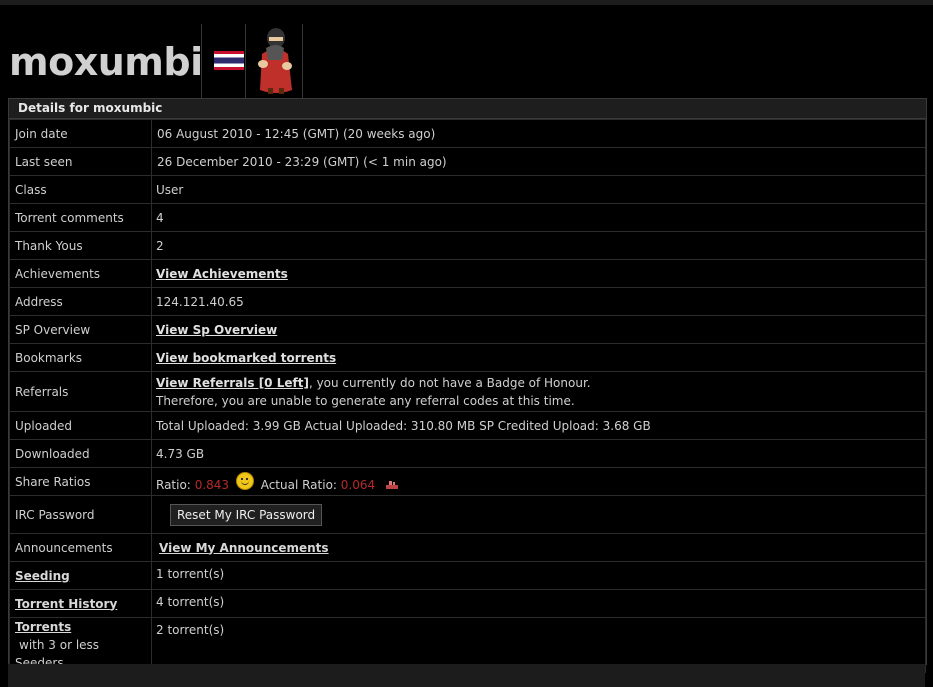 The height and width of the screenshot is (687, 933). I want to click on table-row: Class User, so click(467, 189).